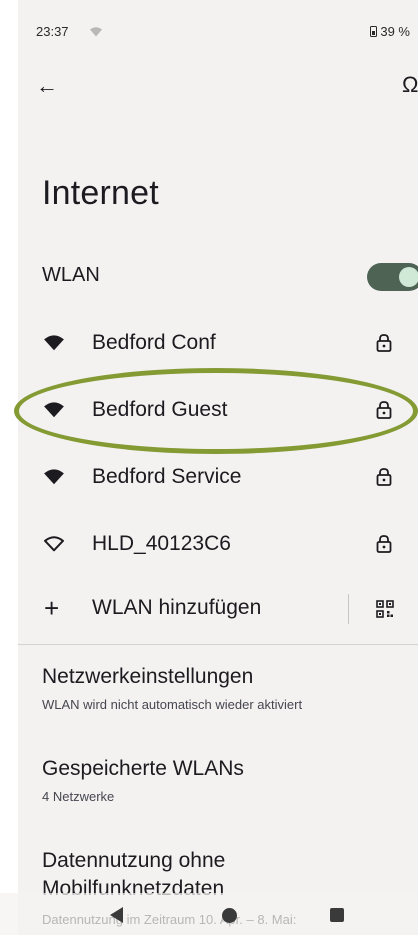 This screenshot has height=935, width=418. What do you see at coordinates (374, 31) in the screenshot?
I see `battery-icon` at bounding box center [374, 31].